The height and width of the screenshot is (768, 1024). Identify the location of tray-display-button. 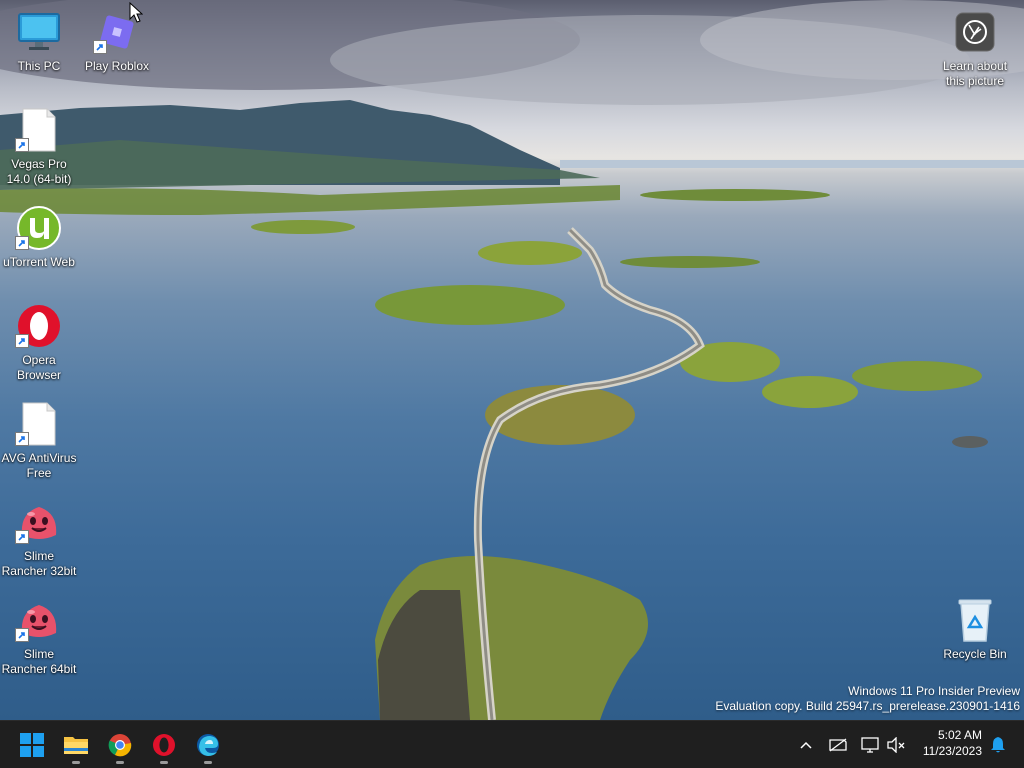
(870, 745).